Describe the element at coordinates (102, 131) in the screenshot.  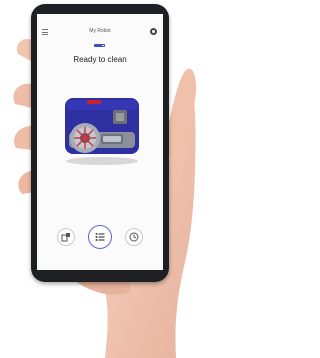
I see `robot-vacuum-image` at that location.